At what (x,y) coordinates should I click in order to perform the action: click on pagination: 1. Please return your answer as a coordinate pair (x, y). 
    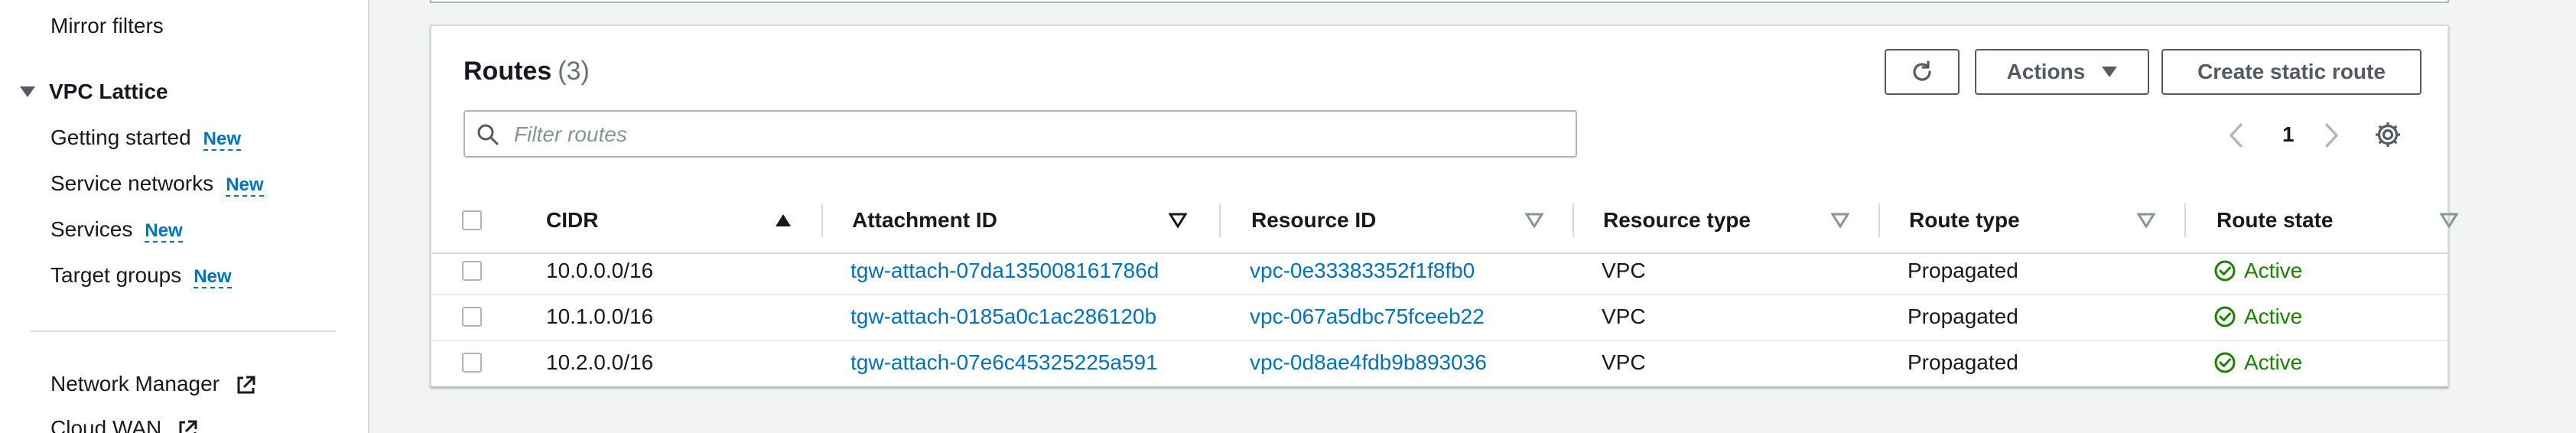
    Looking at the image, I should click on (2294, 135).